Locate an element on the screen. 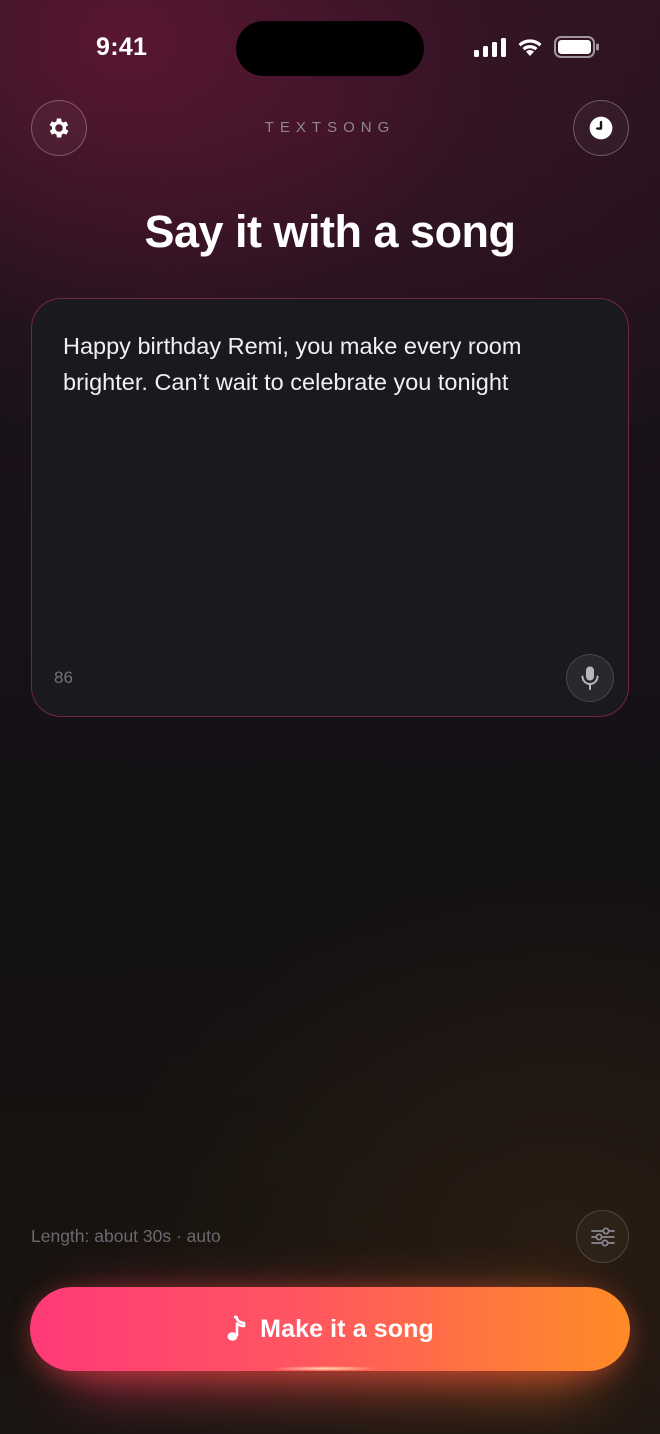  music-note-icon is located at coordinates (236, 1328).